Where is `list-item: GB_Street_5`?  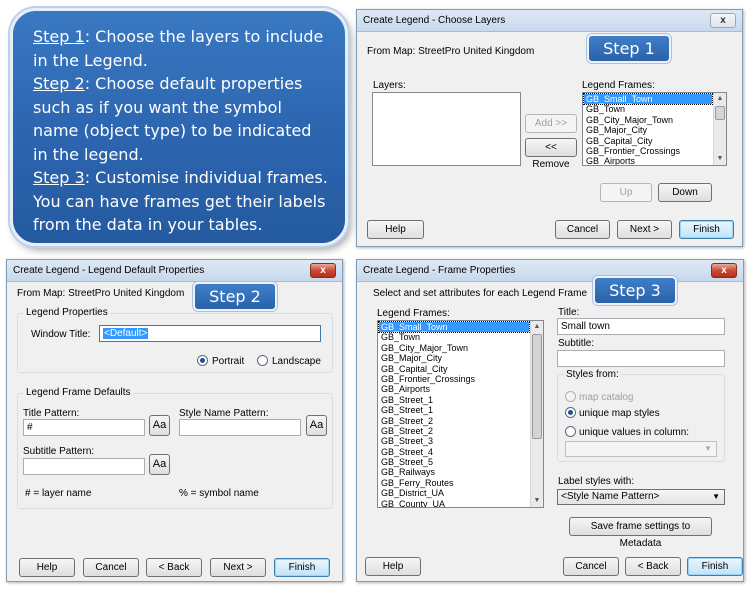 list-item: GB_Street_5 is located at coordinates (454, 462).